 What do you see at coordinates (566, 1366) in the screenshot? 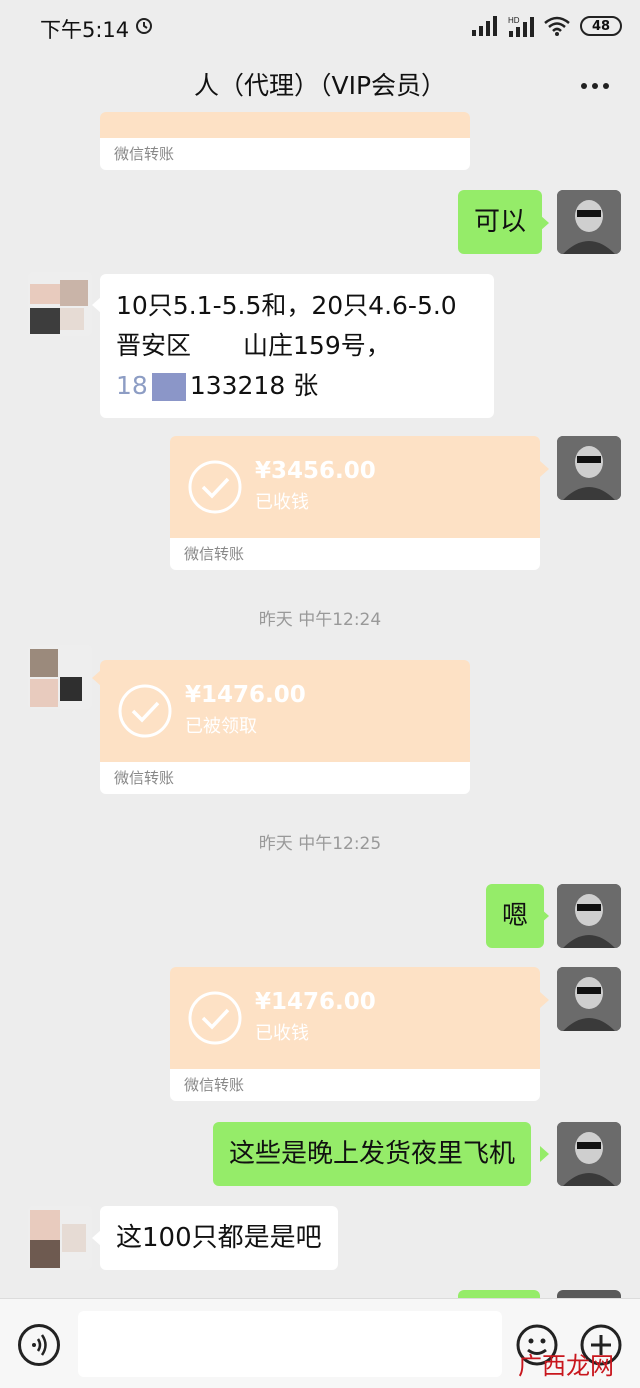
I see `watermark-logo: 广西龙网` at bounding box center [566, 1366].